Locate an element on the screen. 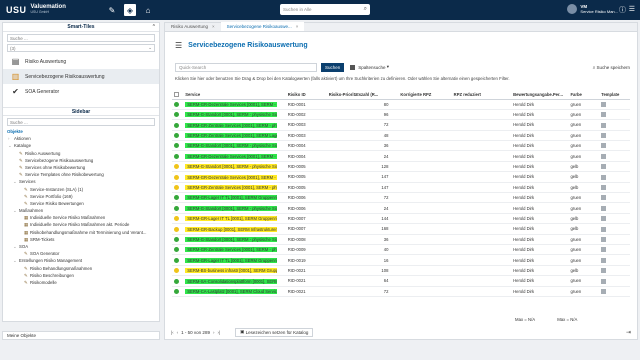  hamburger-icon: ☰ is located at coordinates (178, 45).